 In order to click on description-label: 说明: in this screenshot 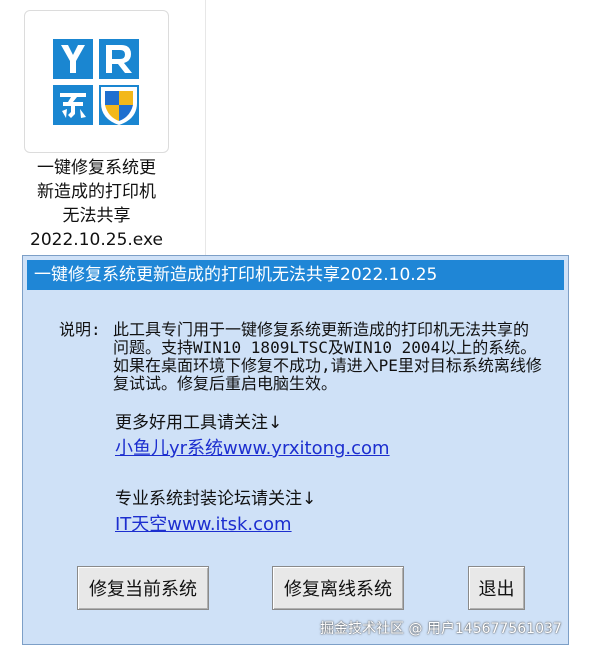, I will do `click(80, 329)`.